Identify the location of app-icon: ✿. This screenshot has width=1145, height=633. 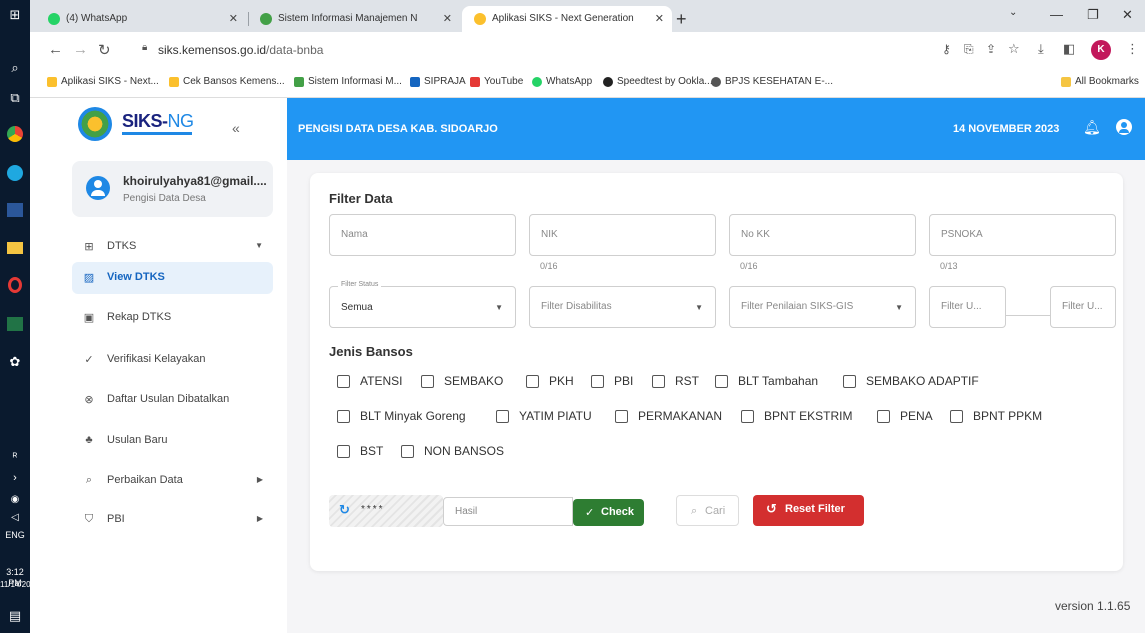
(15, 362).